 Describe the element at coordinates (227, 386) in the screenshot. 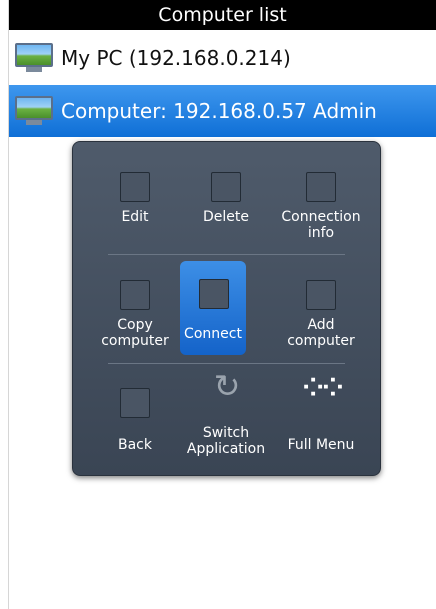

I see `switch-icon: ↻` at that location.